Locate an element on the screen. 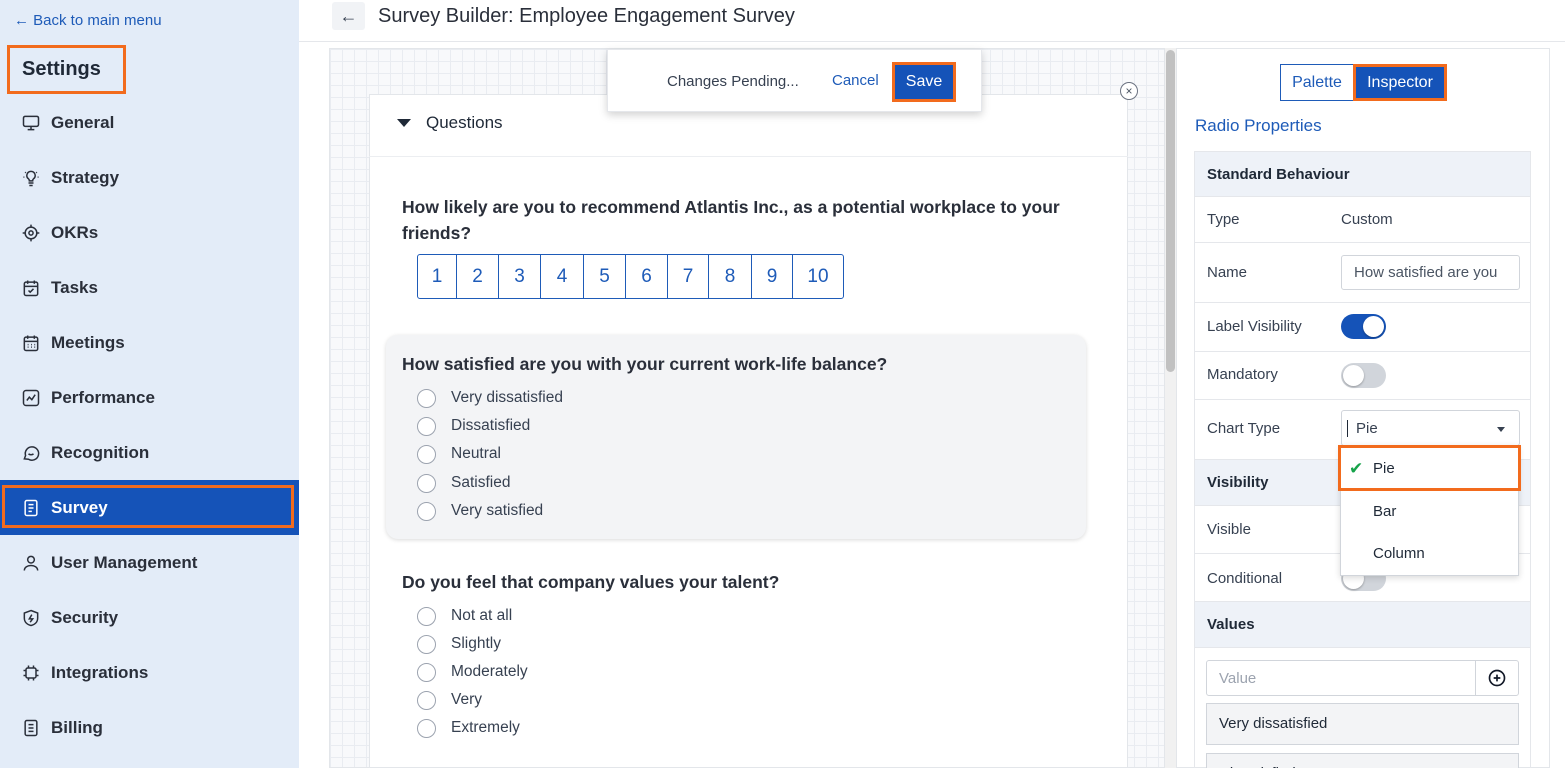  radio-option: Satisfied is located at coordinates (463, 483).